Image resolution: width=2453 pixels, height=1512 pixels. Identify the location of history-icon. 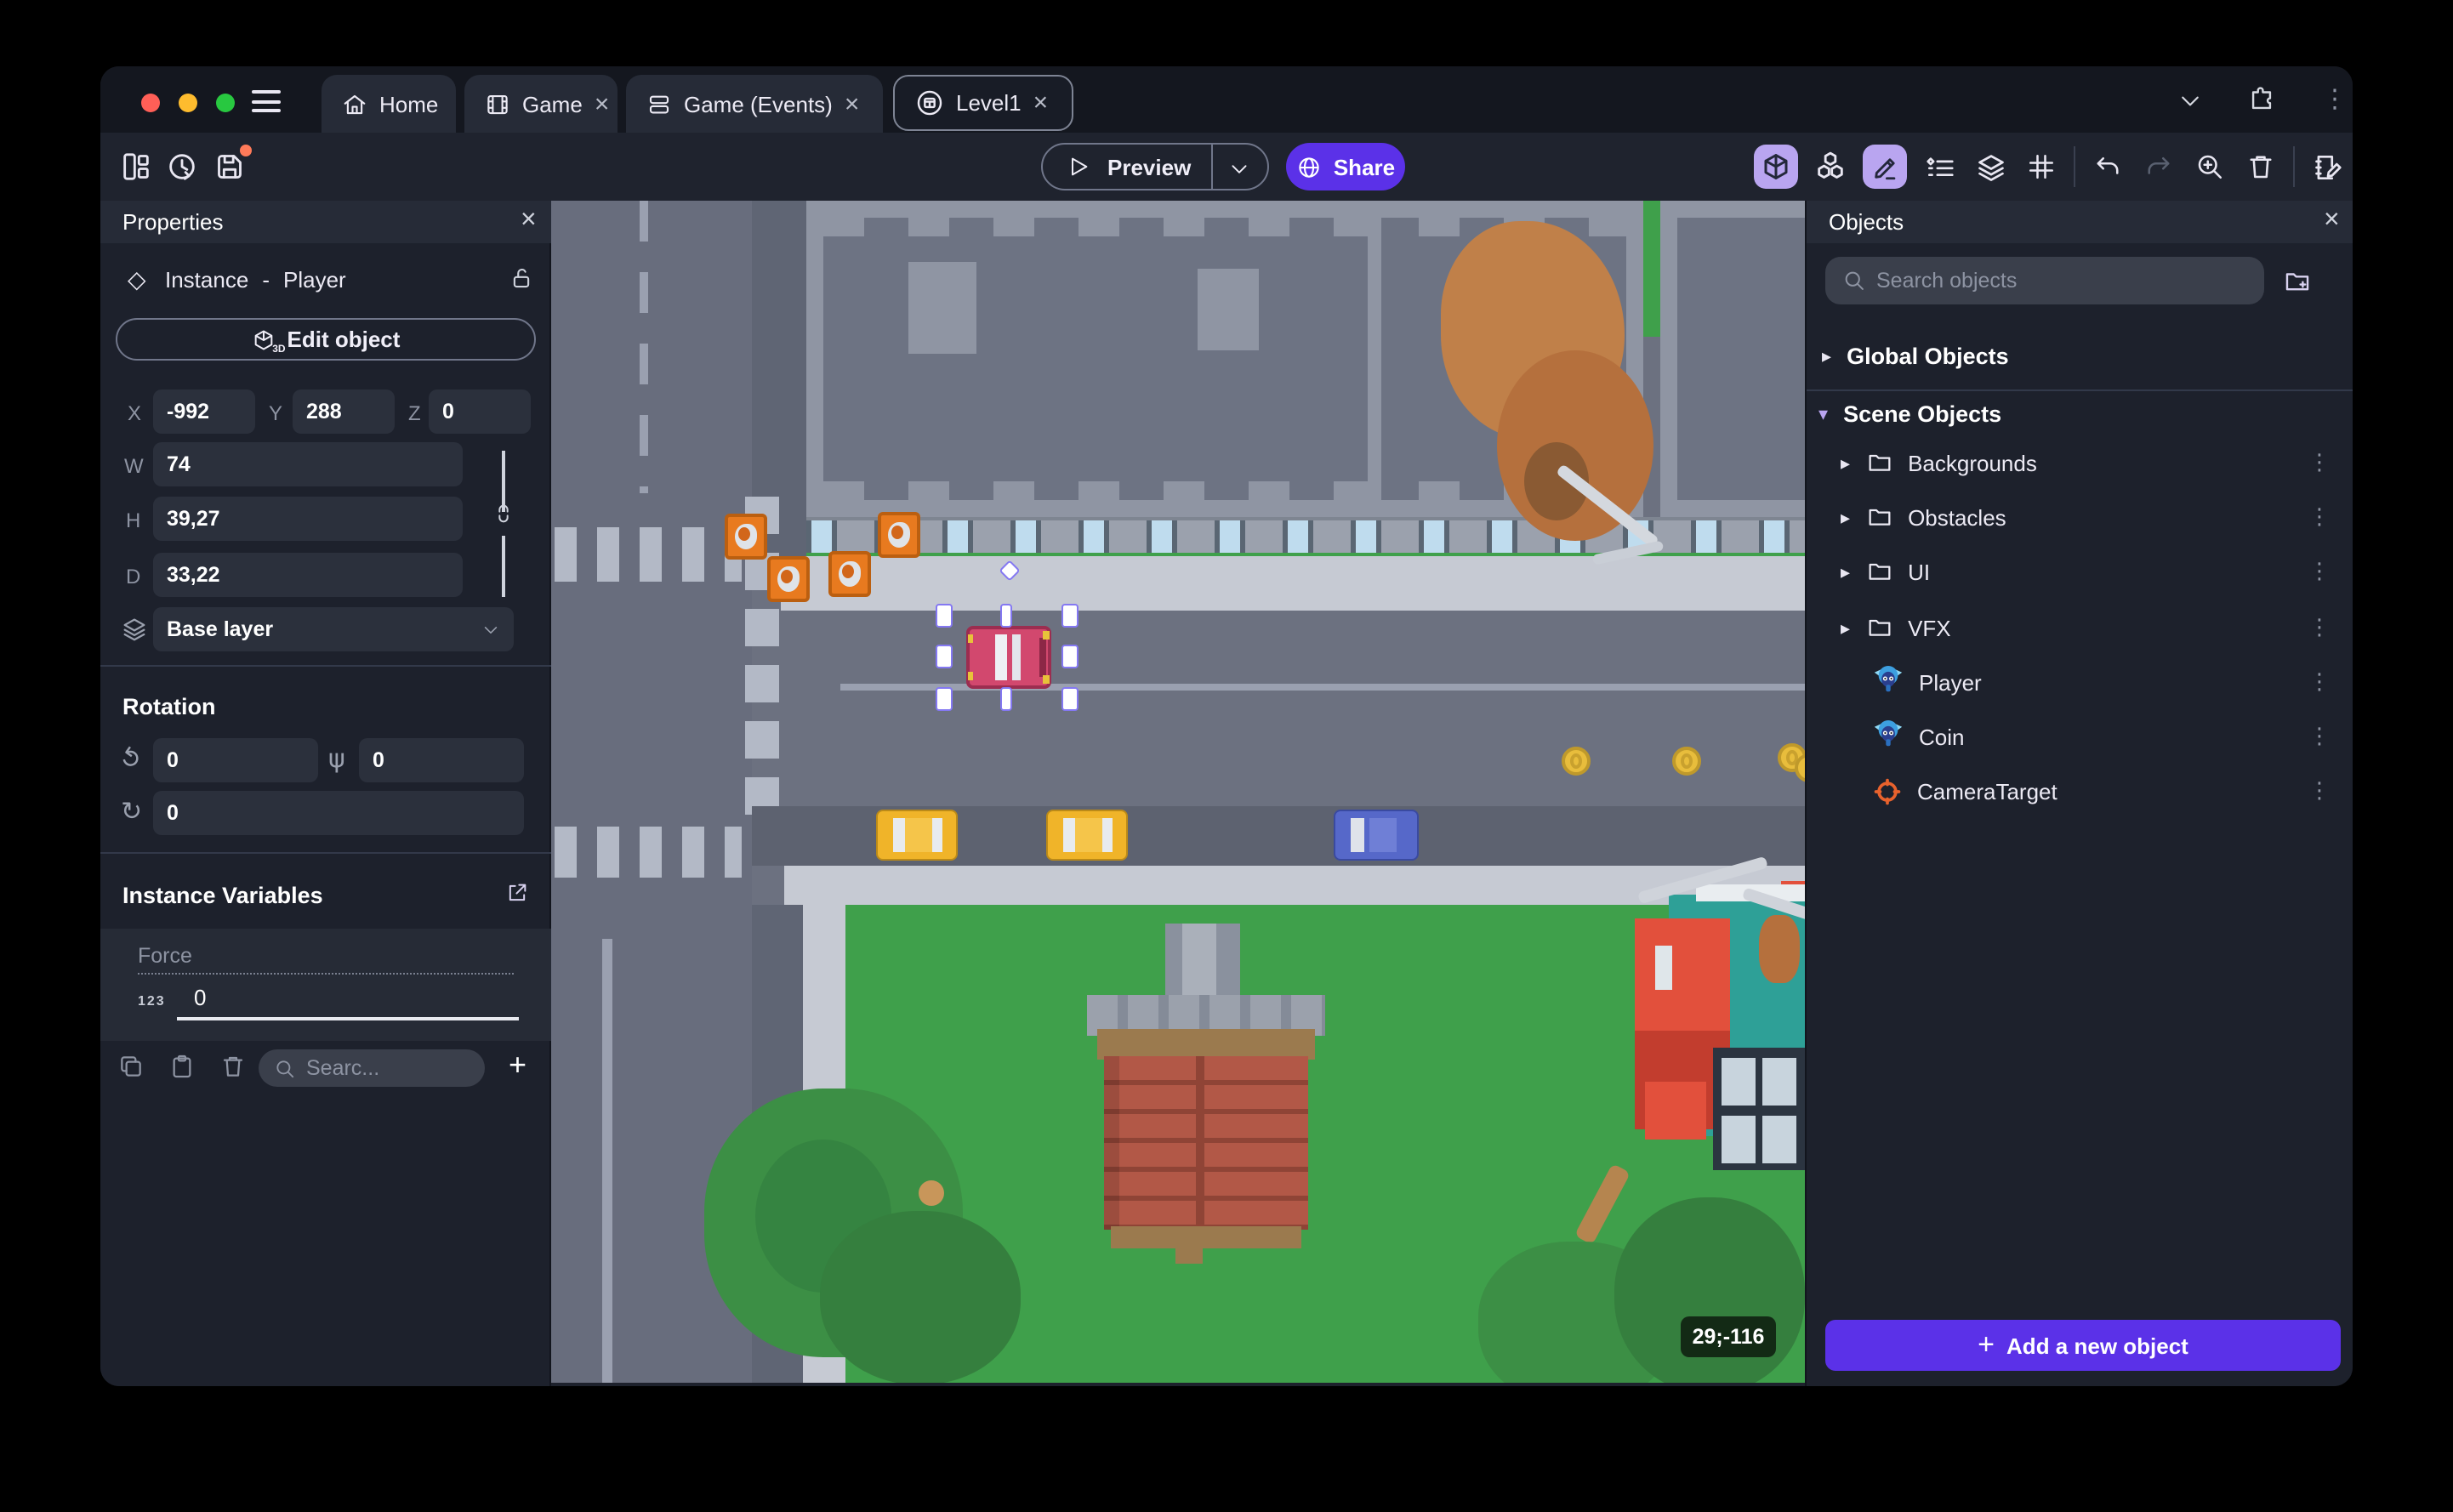
(182, 167).